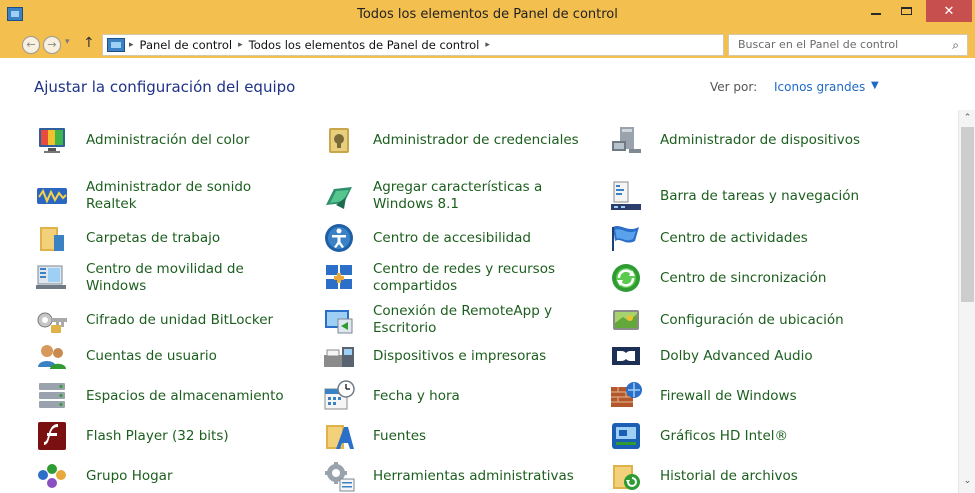  Describe the element at coordinates (729, 475) in the screenshot. I see `item-label: Historial de archivos` at that location.